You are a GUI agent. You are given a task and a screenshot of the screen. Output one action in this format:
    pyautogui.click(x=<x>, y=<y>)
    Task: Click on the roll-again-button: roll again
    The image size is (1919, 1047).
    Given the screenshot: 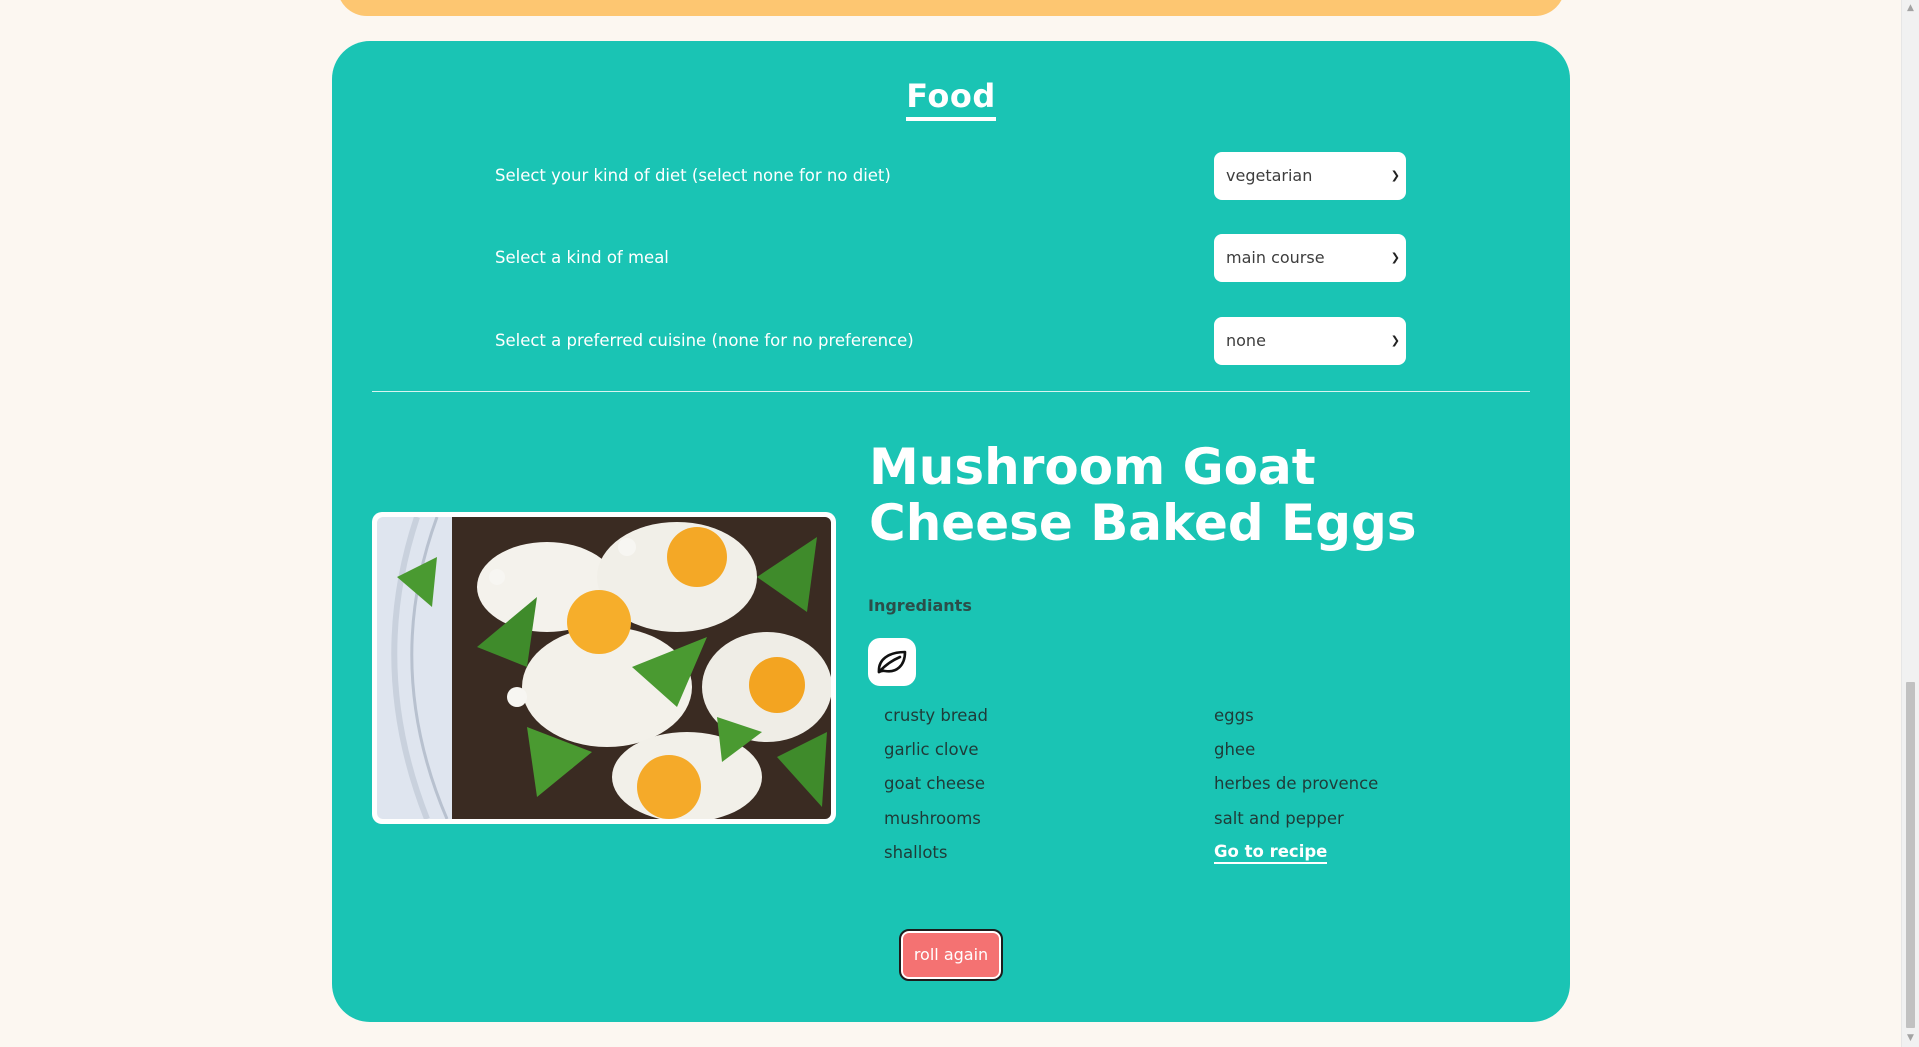 What is the action you would take?
    pyautogui.click(x=951, y=955)
    